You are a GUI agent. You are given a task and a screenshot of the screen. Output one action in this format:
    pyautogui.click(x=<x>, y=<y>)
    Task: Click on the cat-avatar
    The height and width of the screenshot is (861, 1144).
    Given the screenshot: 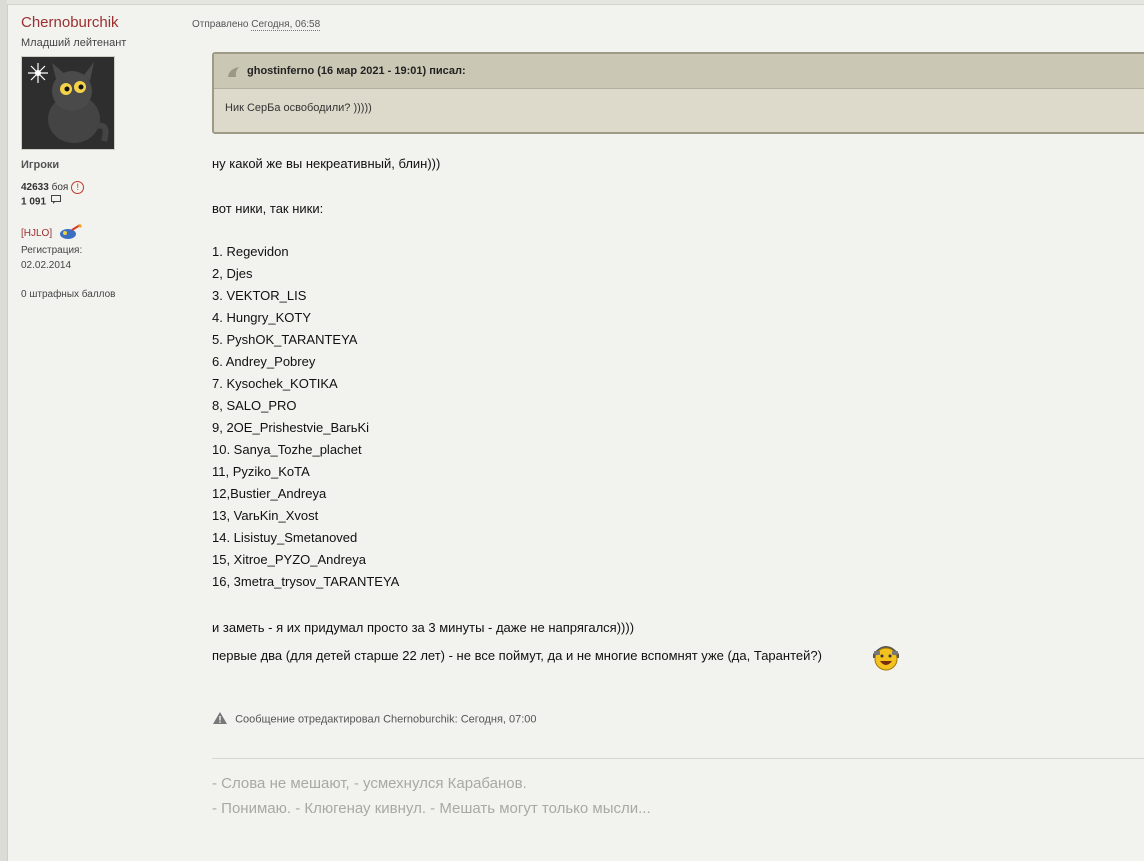 What is the action you would take?
    pyautogui.click(x=68, y=103)
    